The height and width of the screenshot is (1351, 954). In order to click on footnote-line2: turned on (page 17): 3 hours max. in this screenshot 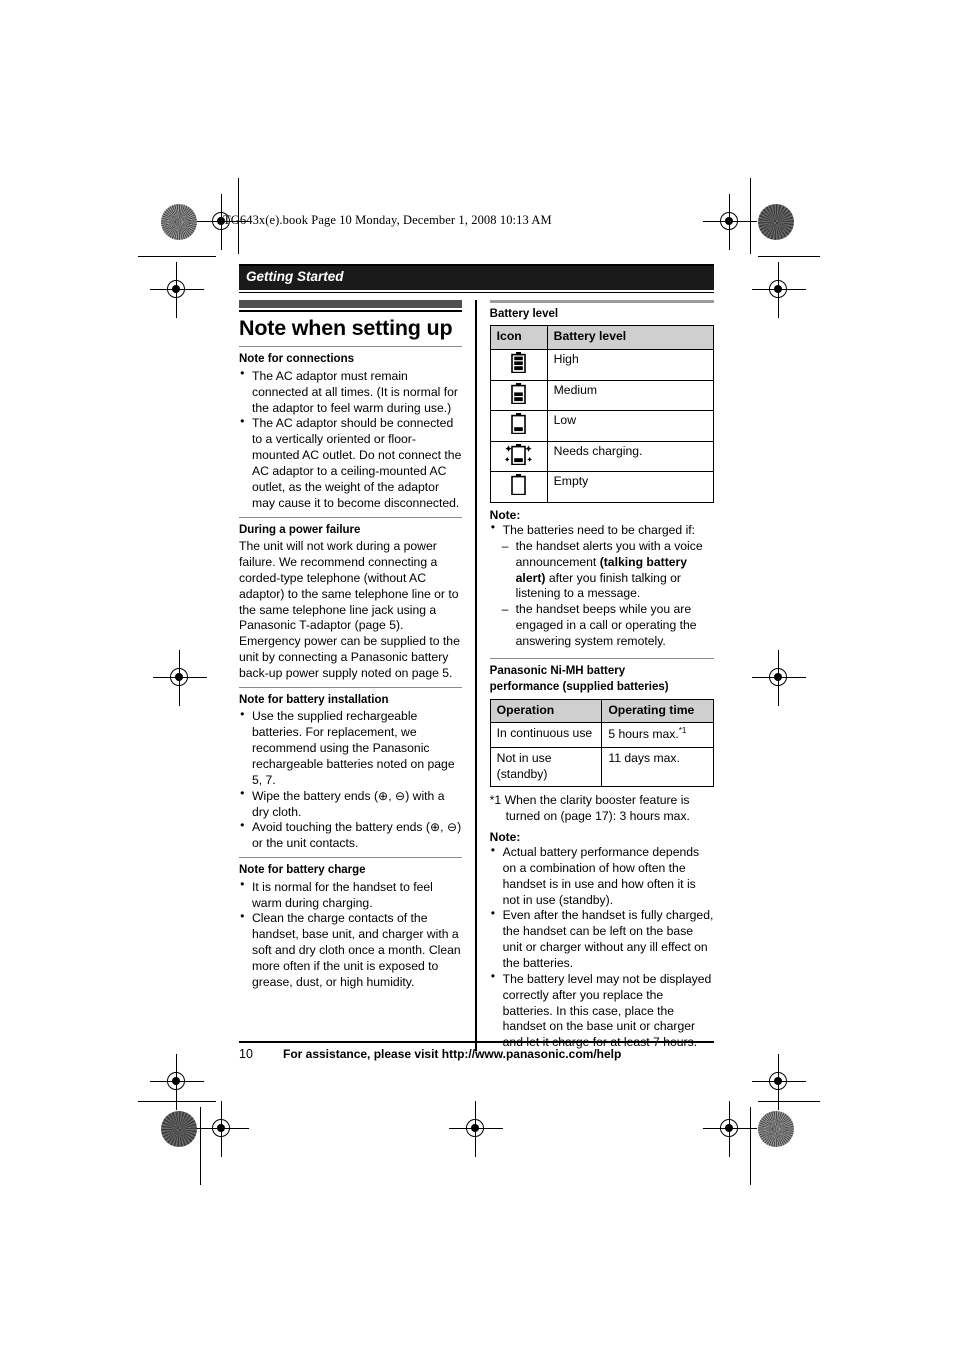, I will do `click(597, 816)`.